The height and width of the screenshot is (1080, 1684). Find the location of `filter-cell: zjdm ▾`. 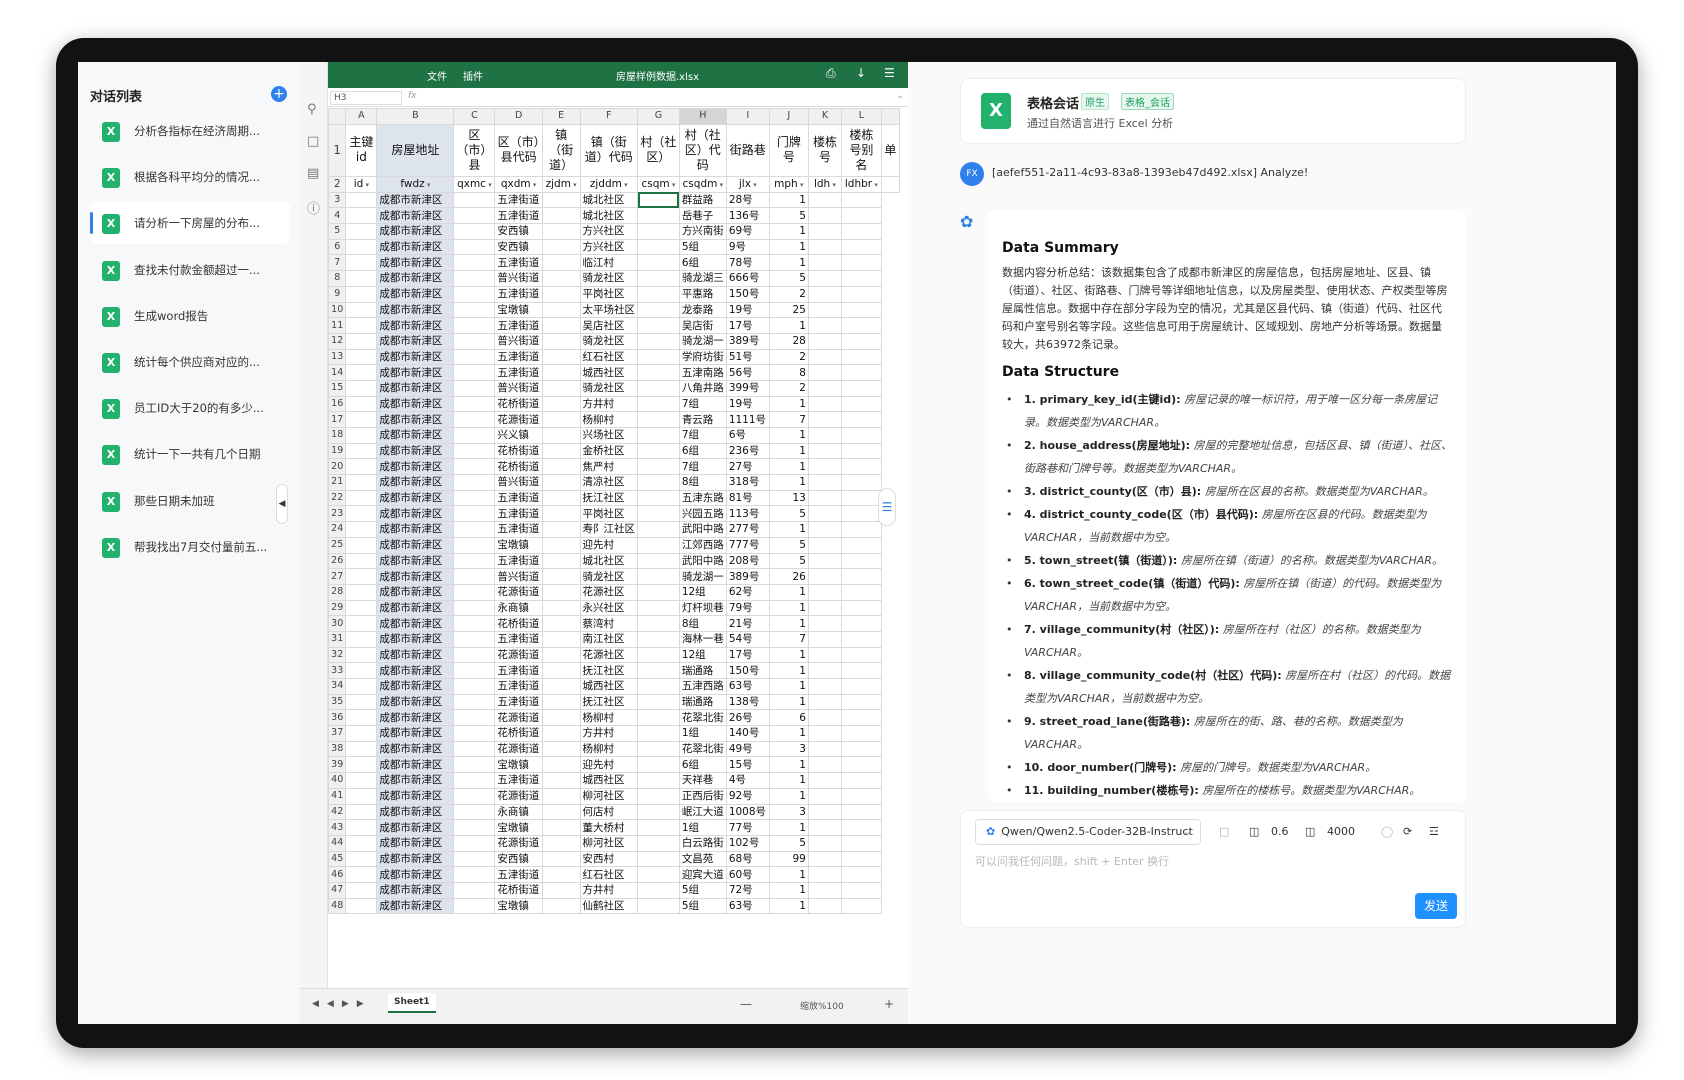

filter-cell: zjdm ▾ is located at coordinates (561, 184).